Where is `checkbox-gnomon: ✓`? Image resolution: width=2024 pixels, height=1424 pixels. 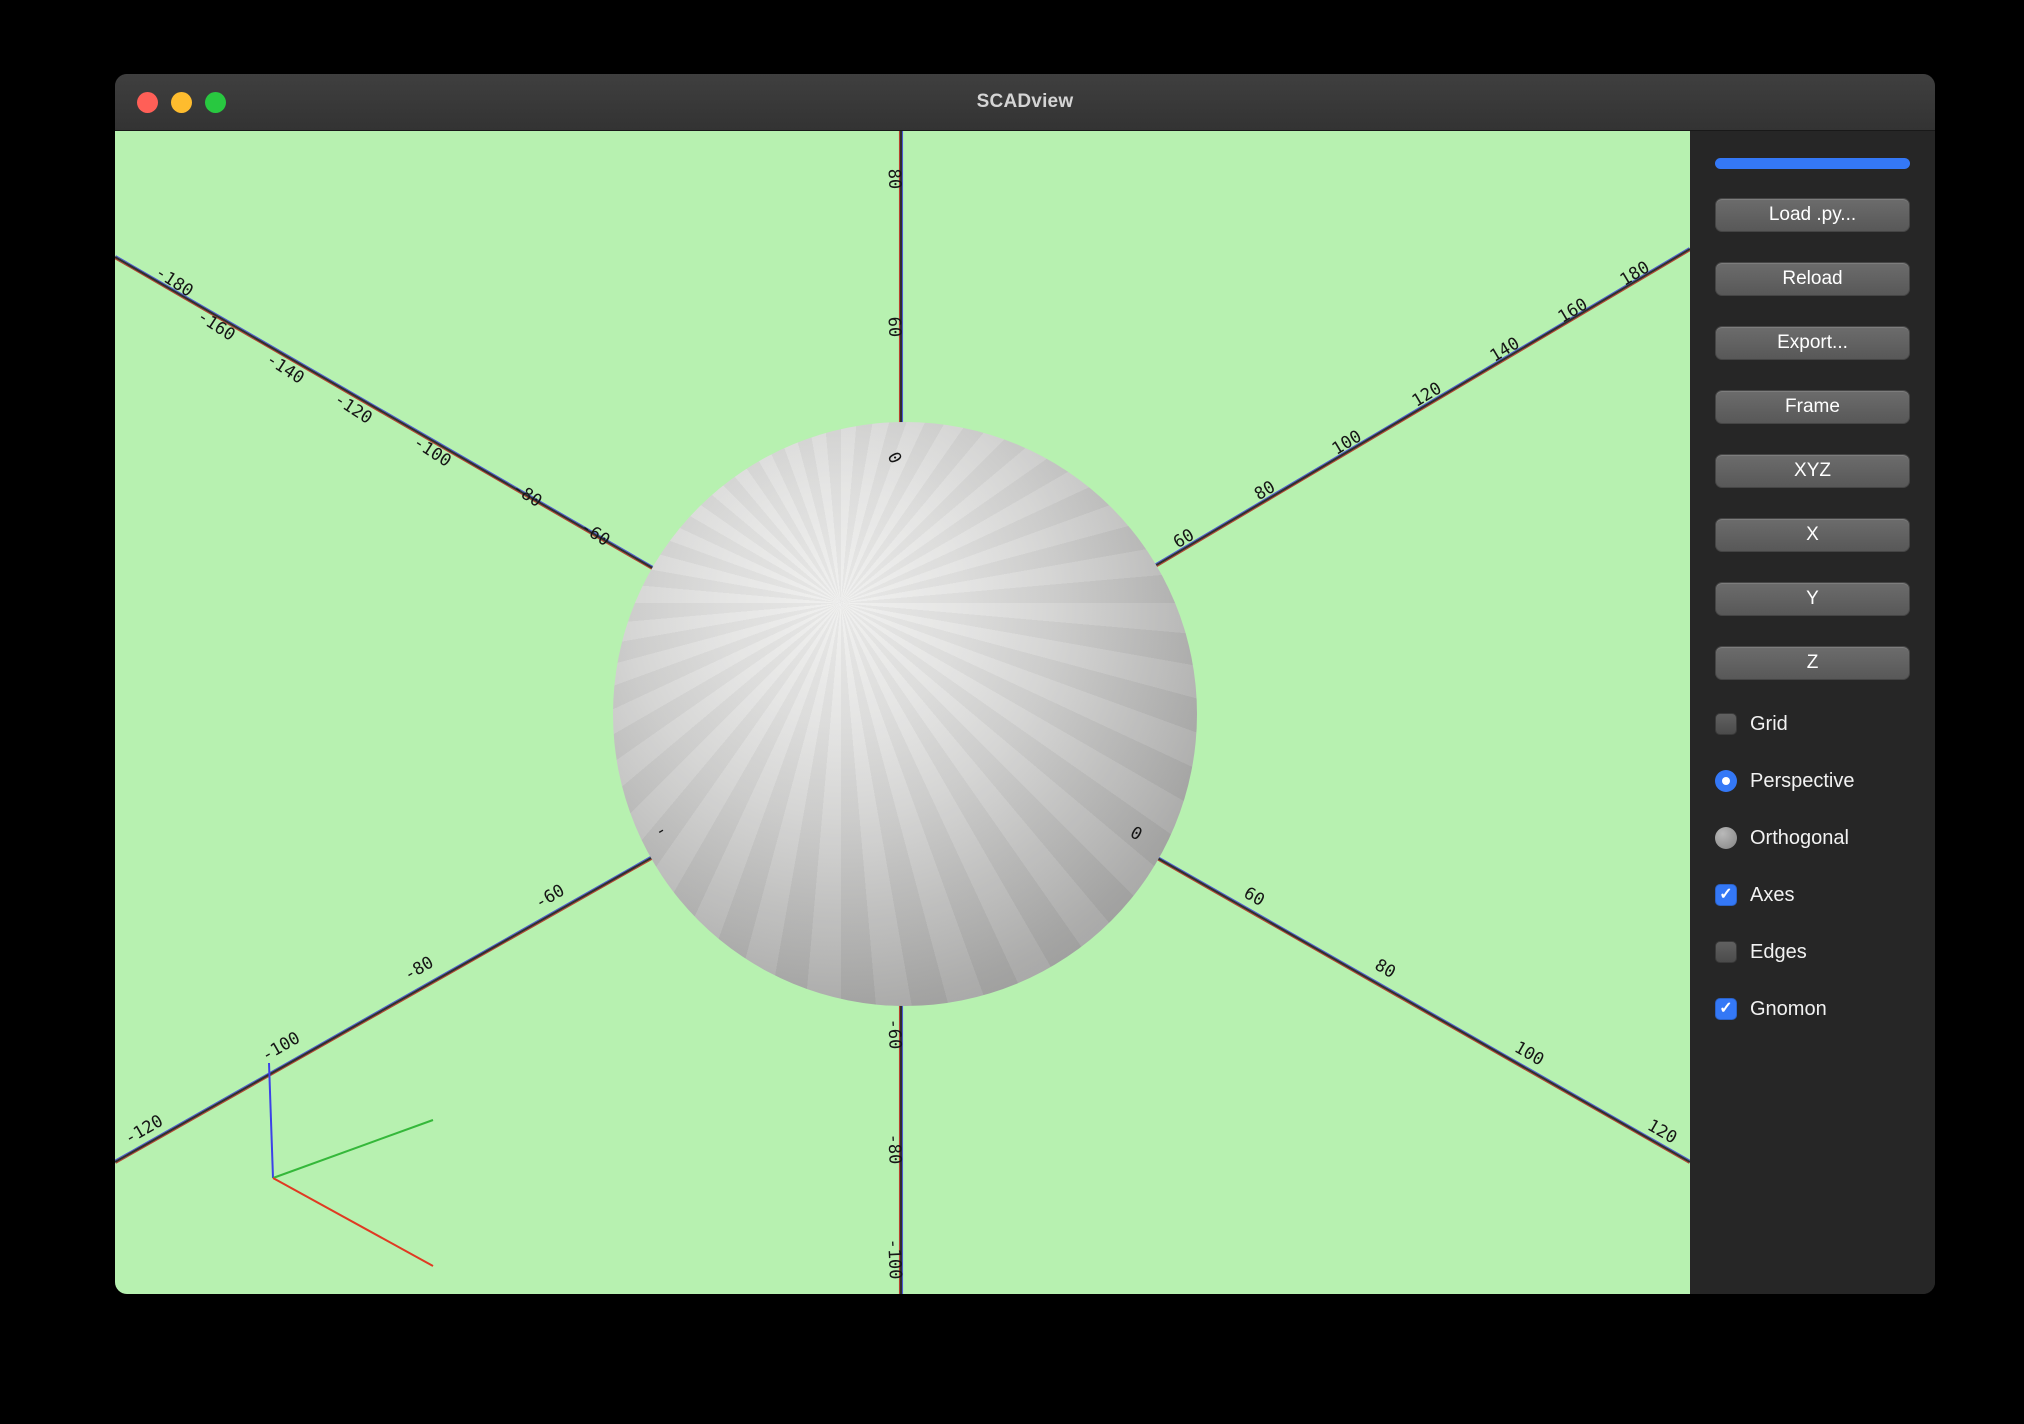 checkbox-gnomon: ✓ is located at coordinates (1726, 1009).